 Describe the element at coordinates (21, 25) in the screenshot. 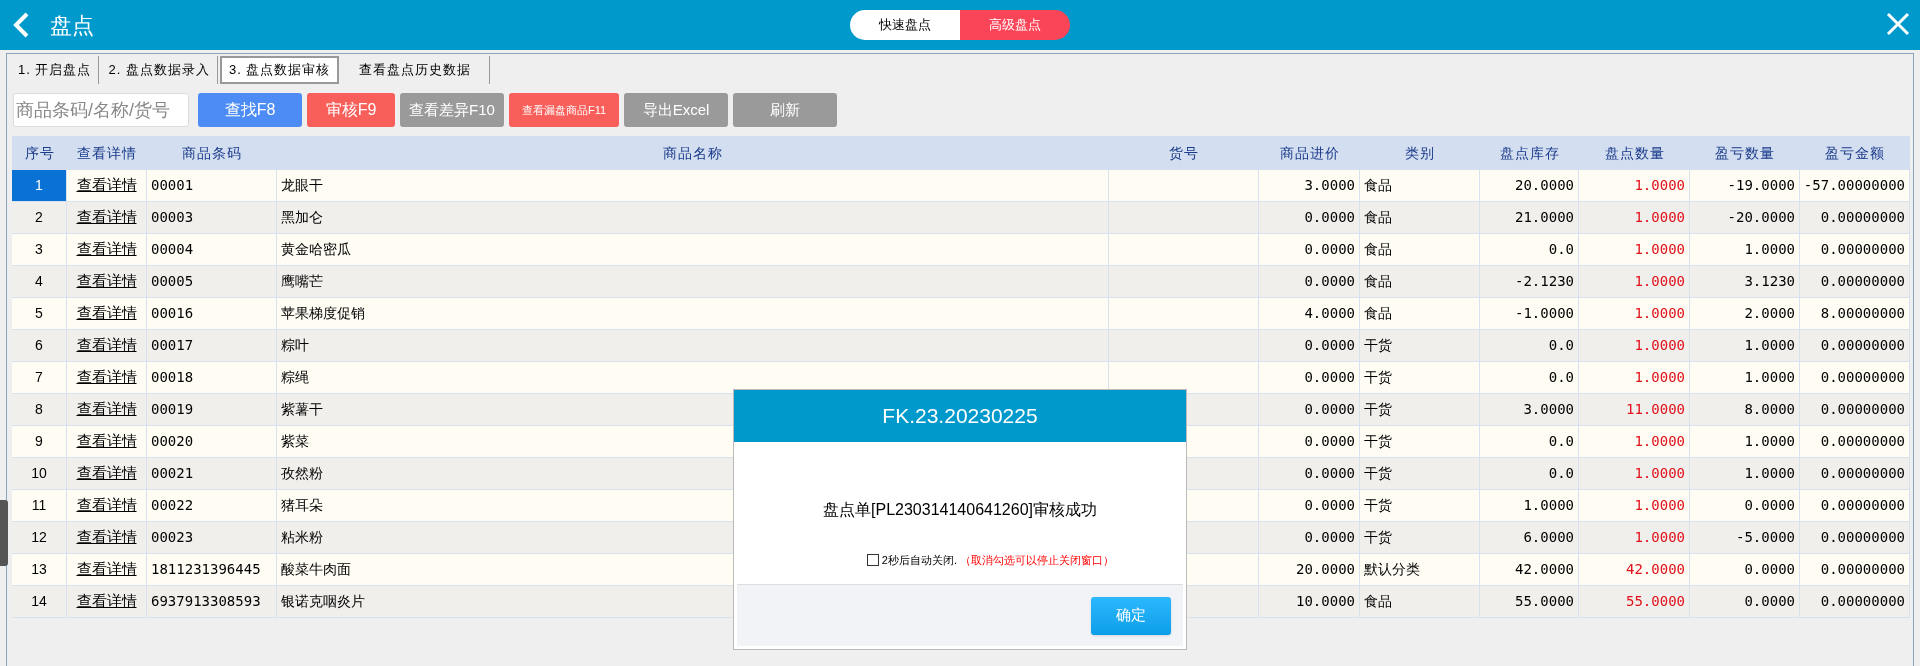

I see `back-icon` at that location.